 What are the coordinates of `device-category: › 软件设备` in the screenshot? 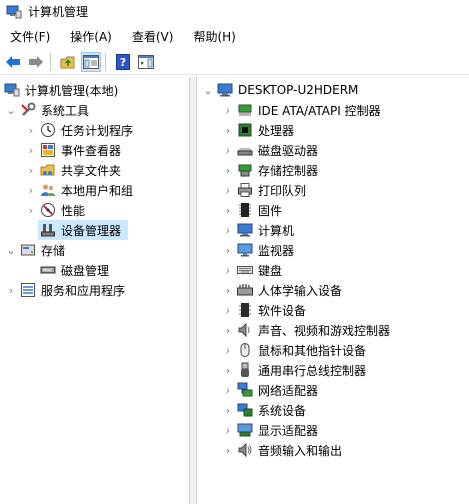 It's located at (263, 310).